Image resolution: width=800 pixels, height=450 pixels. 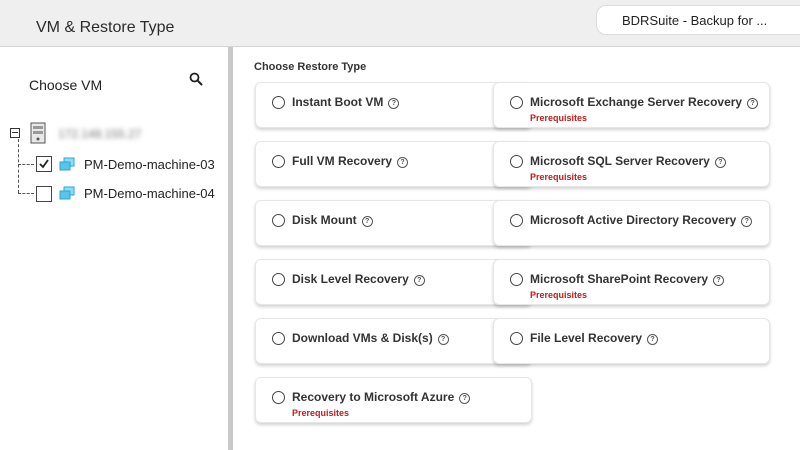 What do you see at coordinates (393, 164) in the screenshot?
I see `option-full-vm-recovery: Full VM Recovery?` at bounding box center [393, 164].